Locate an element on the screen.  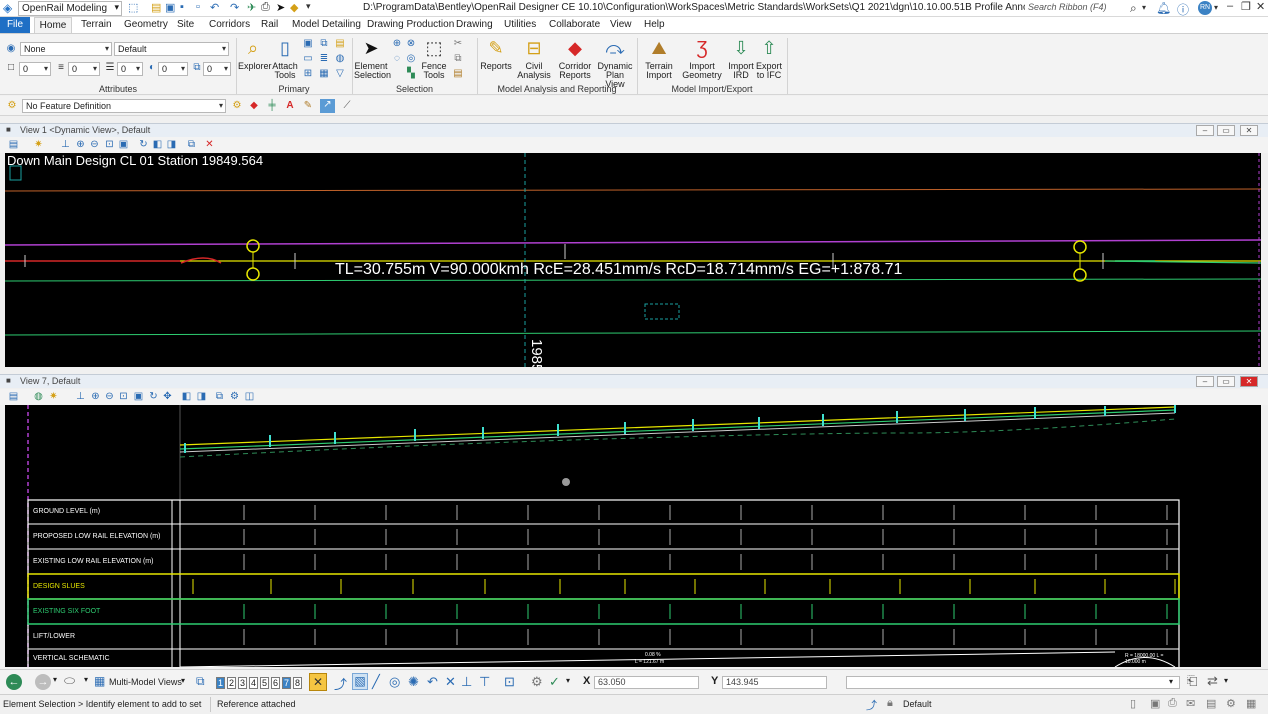
help-icon: ⓘ is located at coordinates (1183, 9).